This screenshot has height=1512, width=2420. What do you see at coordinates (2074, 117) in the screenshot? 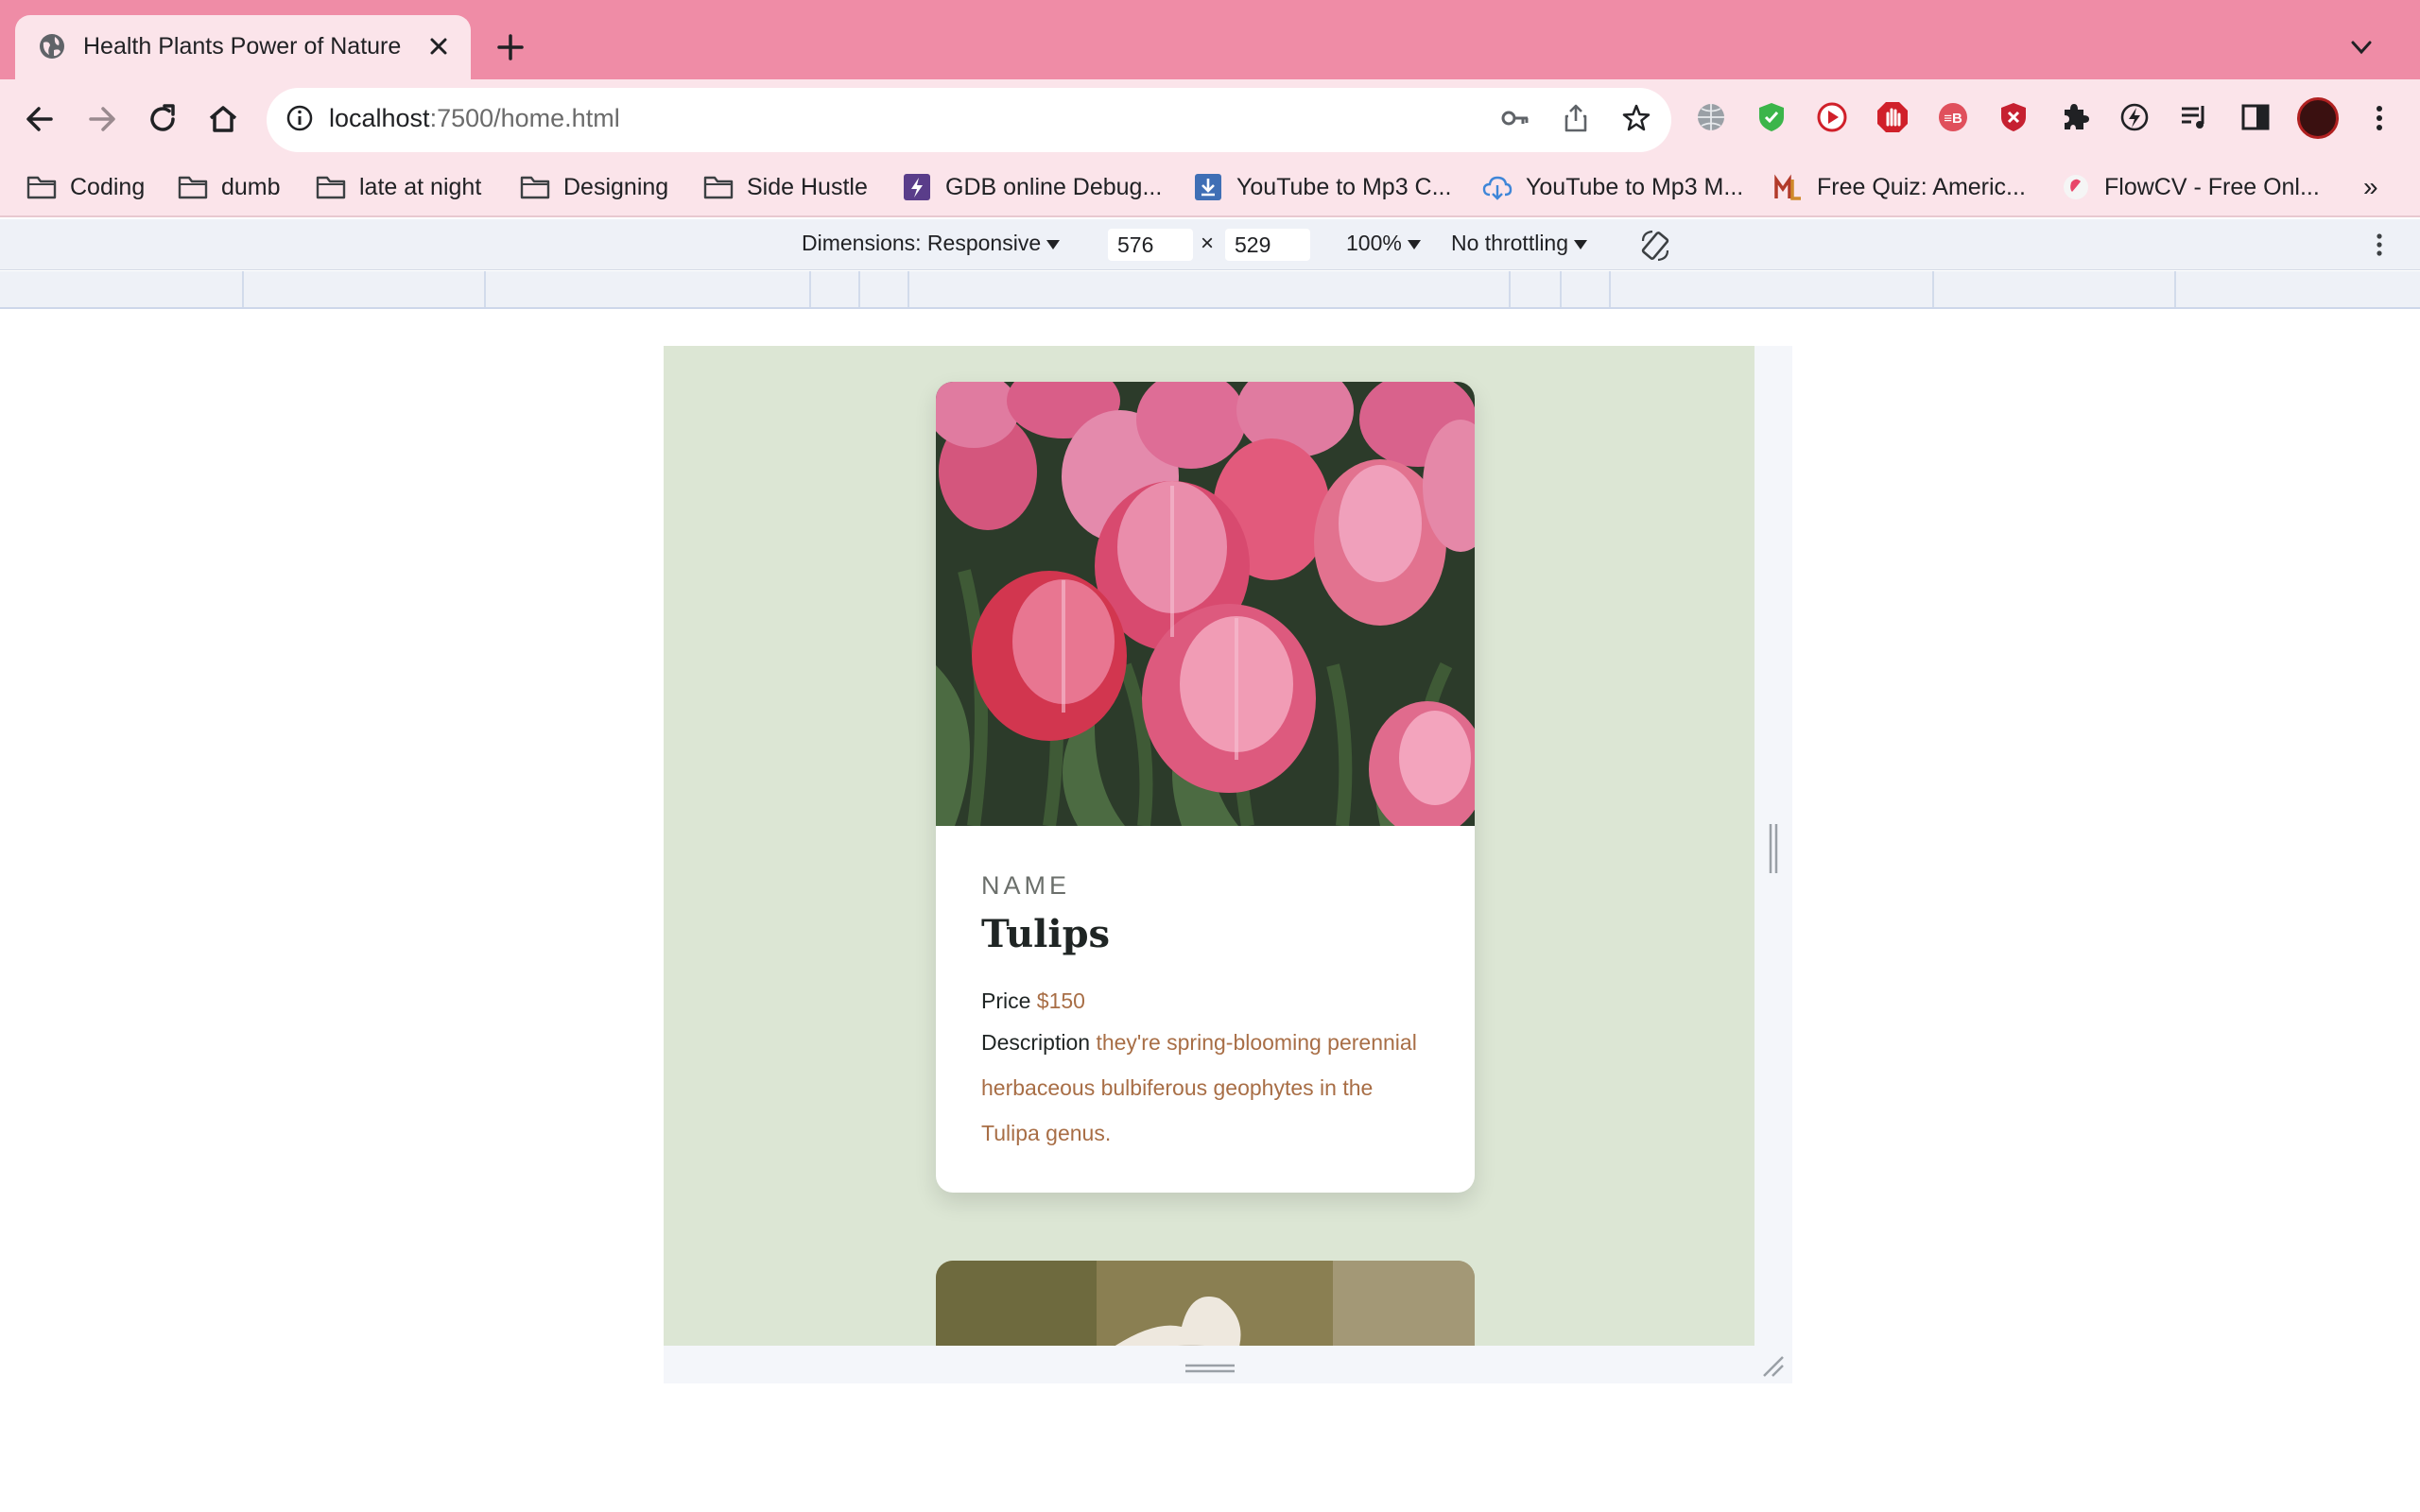
I see `puzzle-icon` at bounding box center [2074, 117].